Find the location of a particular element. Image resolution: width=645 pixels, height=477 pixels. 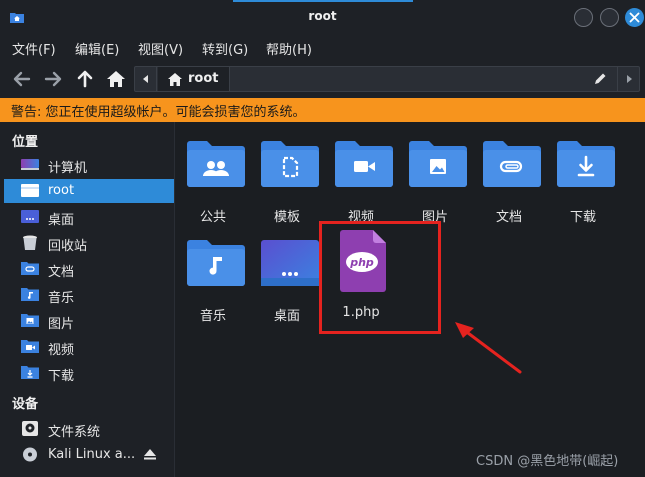

sidebar-item-pictures: 图片 is located at coordinates (89, 321).